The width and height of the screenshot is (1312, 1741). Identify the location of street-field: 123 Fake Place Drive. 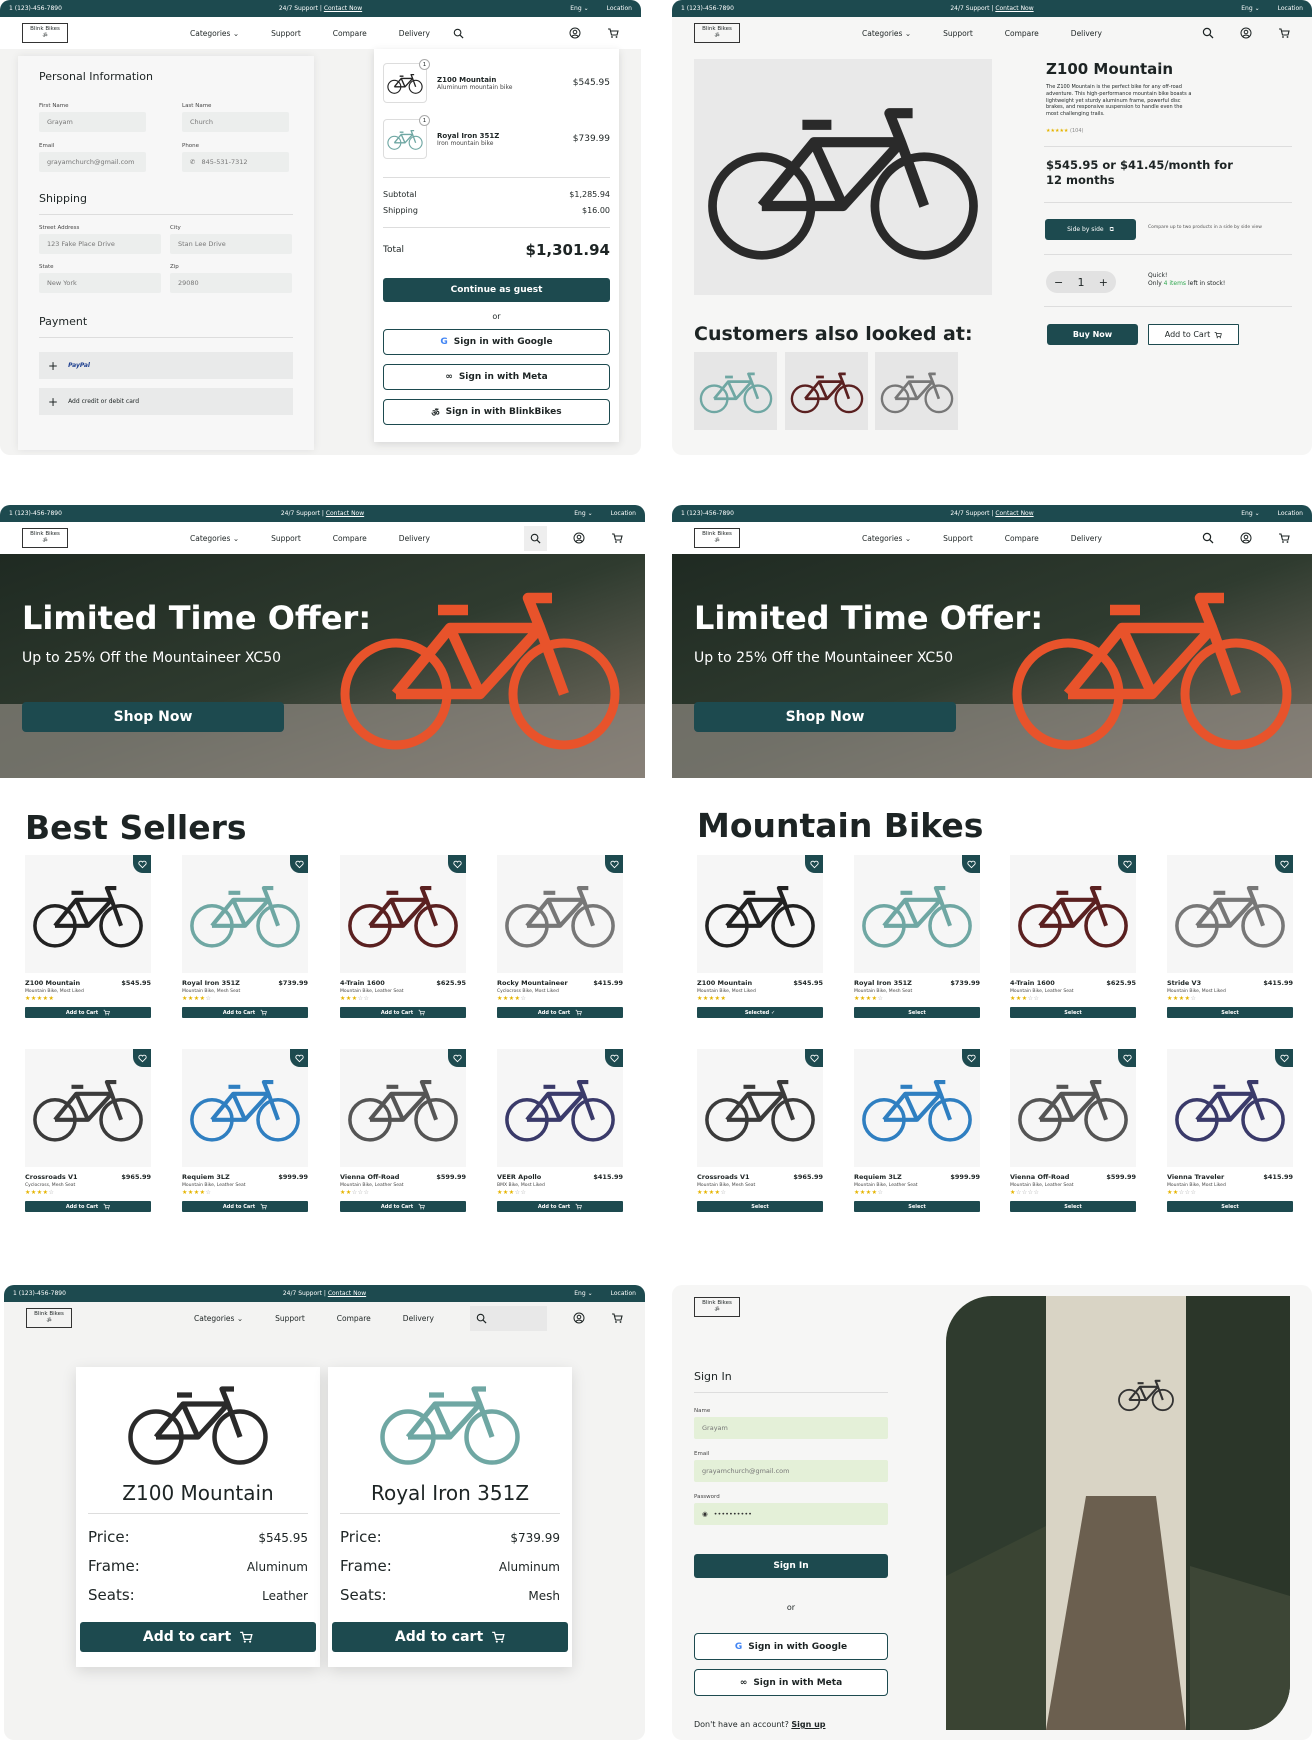
(100, 244).